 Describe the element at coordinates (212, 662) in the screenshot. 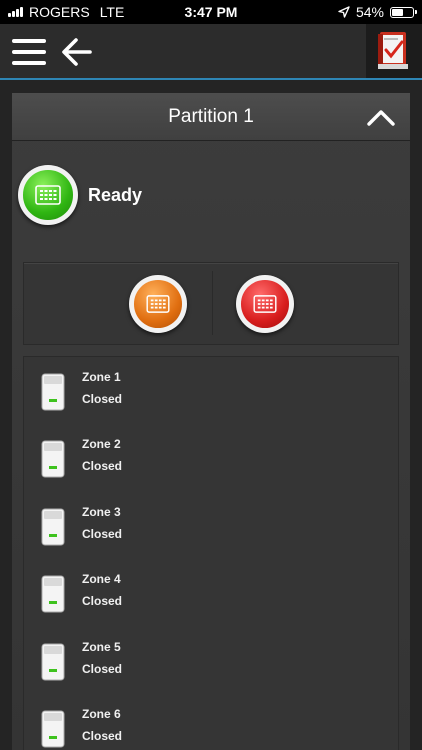

I see `zone-item: Zone 5 Closed` at that location.